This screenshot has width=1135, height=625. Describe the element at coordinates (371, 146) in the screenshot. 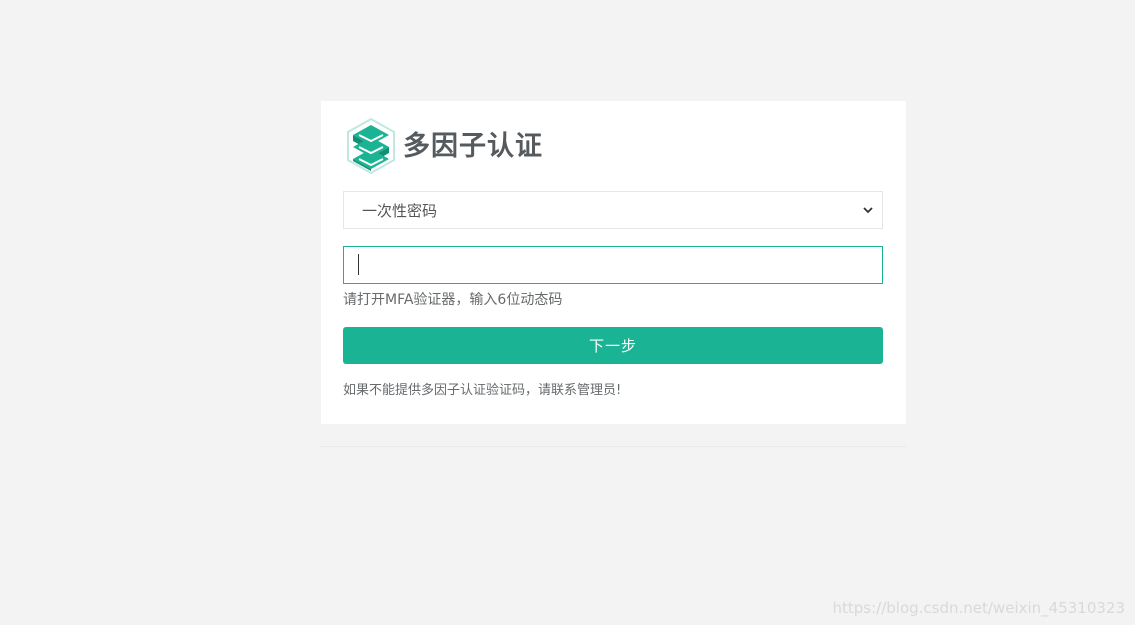

I see `logo-icon` at that location.